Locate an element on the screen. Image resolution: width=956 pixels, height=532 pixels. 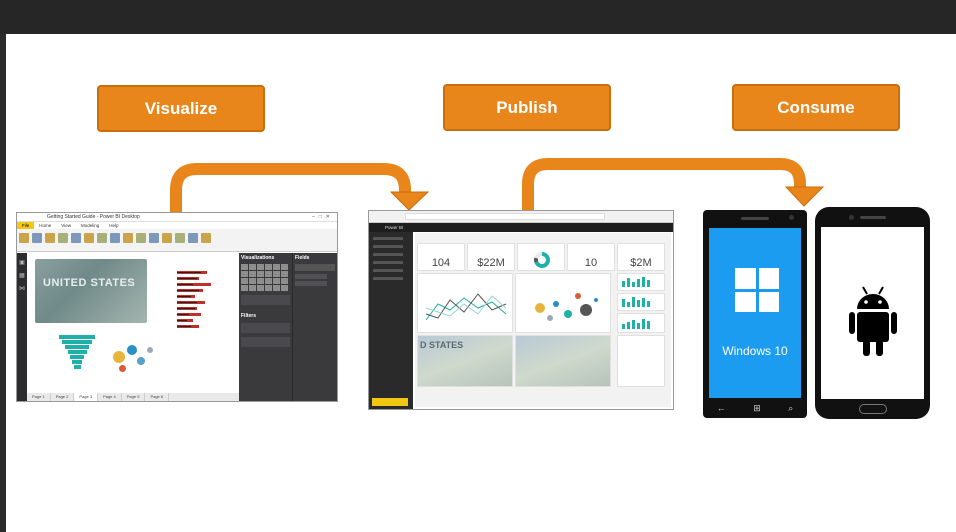
visual-gallery is located at coordinates (265, 277).